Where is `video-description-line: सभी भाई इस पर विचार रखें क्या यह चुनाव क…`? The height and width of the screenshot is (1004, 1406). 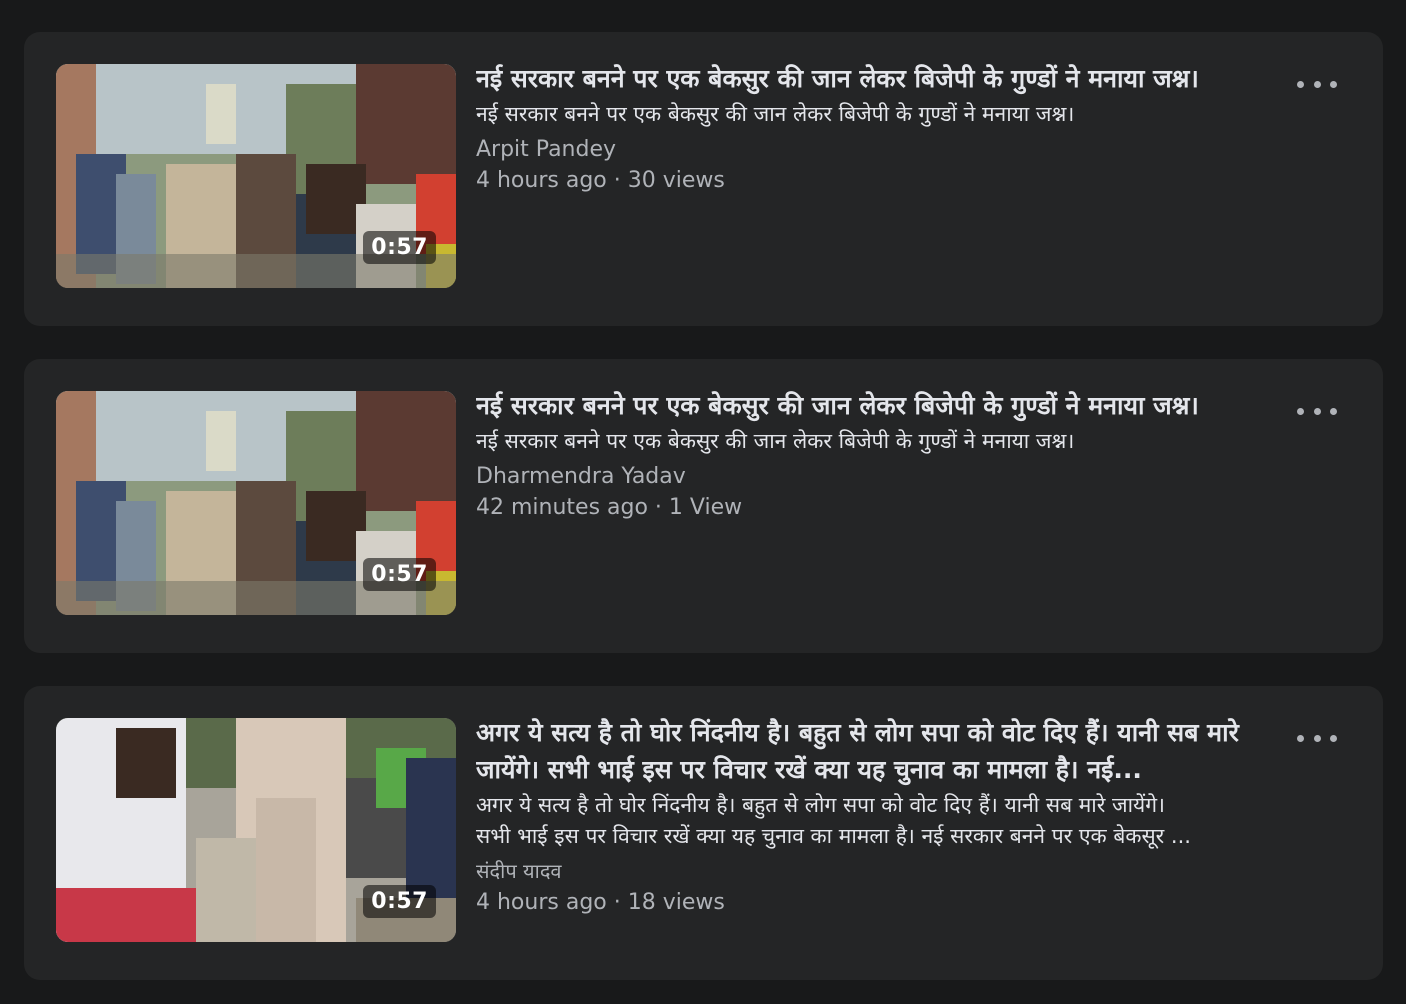 video-description-line: सभी भाई इस पर विचार रखें क्या यह चुनाव क… is located at coordinates (833, 836).